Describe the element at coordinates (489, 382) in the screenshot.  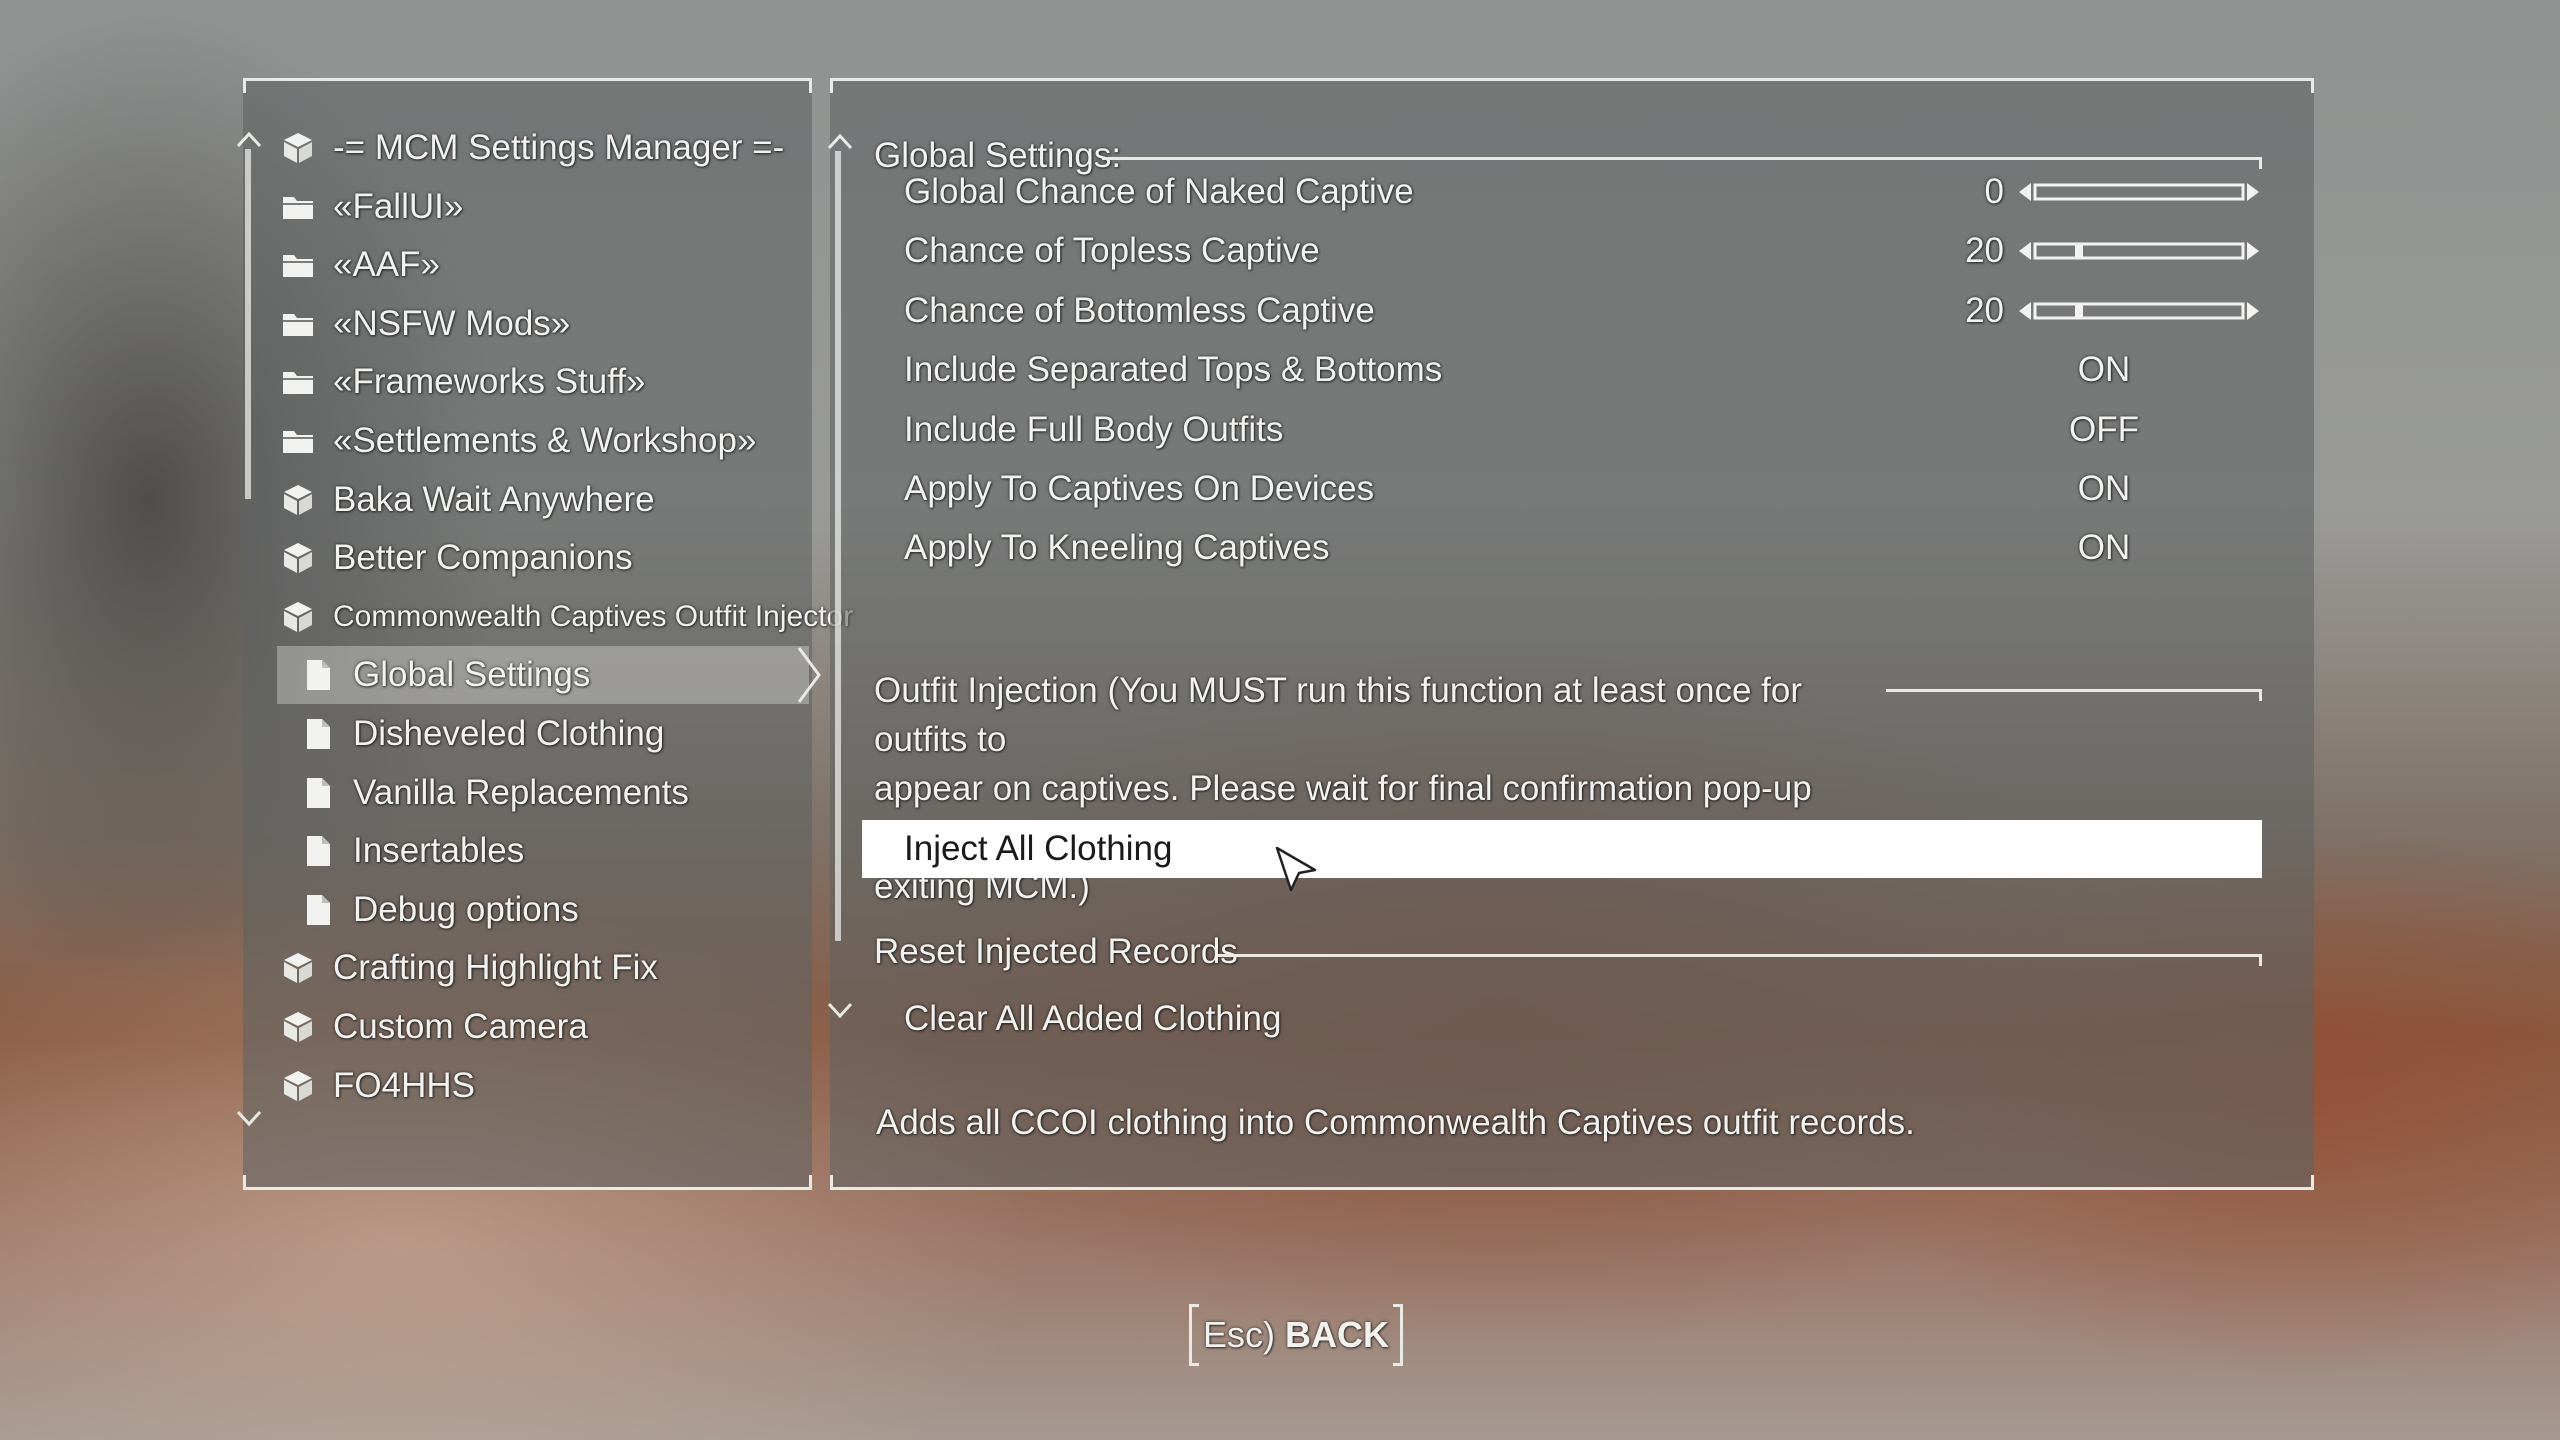
I see `sidebar-item-label: «Frameworks Stuff»` at that location.